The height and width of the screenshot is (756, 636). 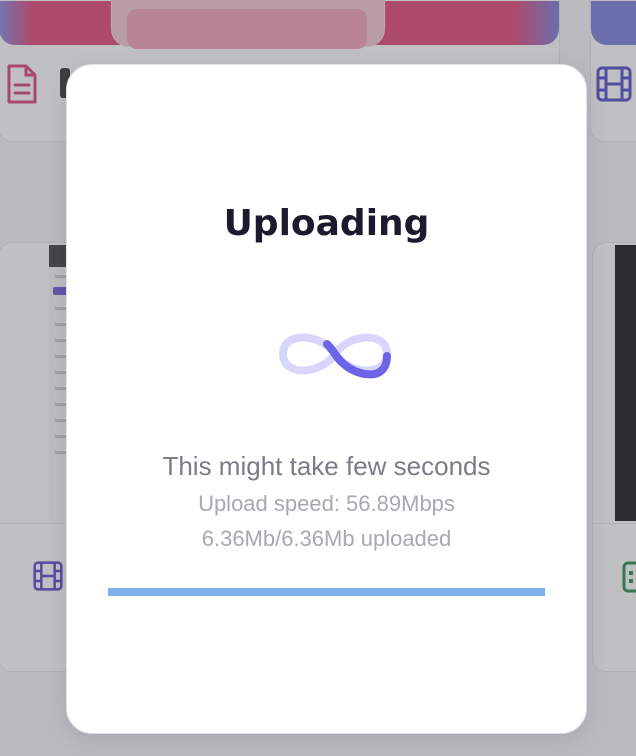 What do you see at coordinates (326, 538) in the screenshot?
I see `upload-size: 6.36Mb/6.36Mb uploaded` at bounding box center [326, 538].